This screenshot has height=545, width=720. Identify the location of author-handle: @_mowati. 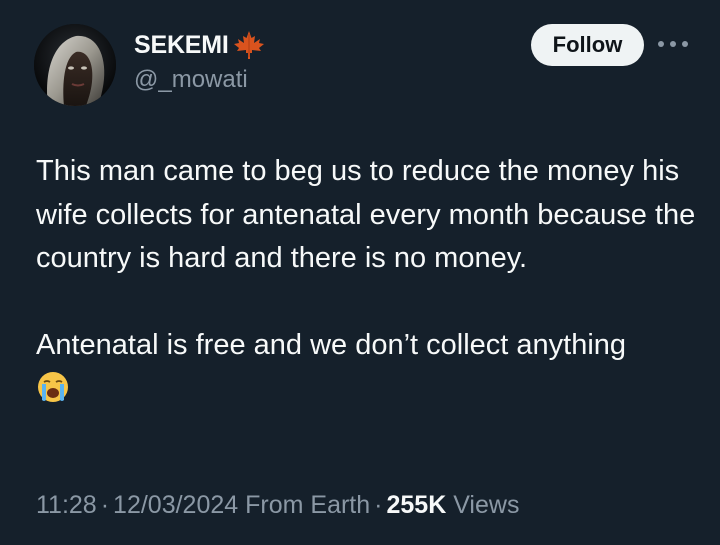
(191, 80).